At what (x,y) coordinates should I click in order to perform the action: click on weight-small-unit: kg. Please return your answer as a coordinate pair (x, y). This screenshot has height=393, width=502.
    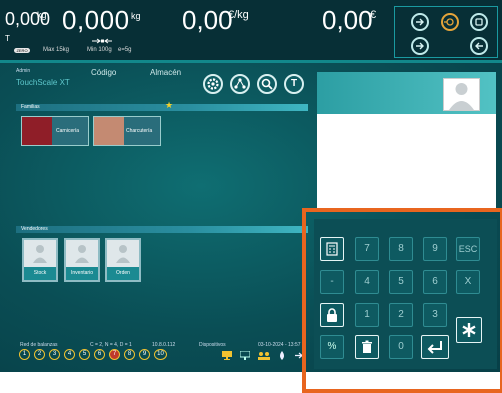
    Looking at the image, I should click on (42, 15).